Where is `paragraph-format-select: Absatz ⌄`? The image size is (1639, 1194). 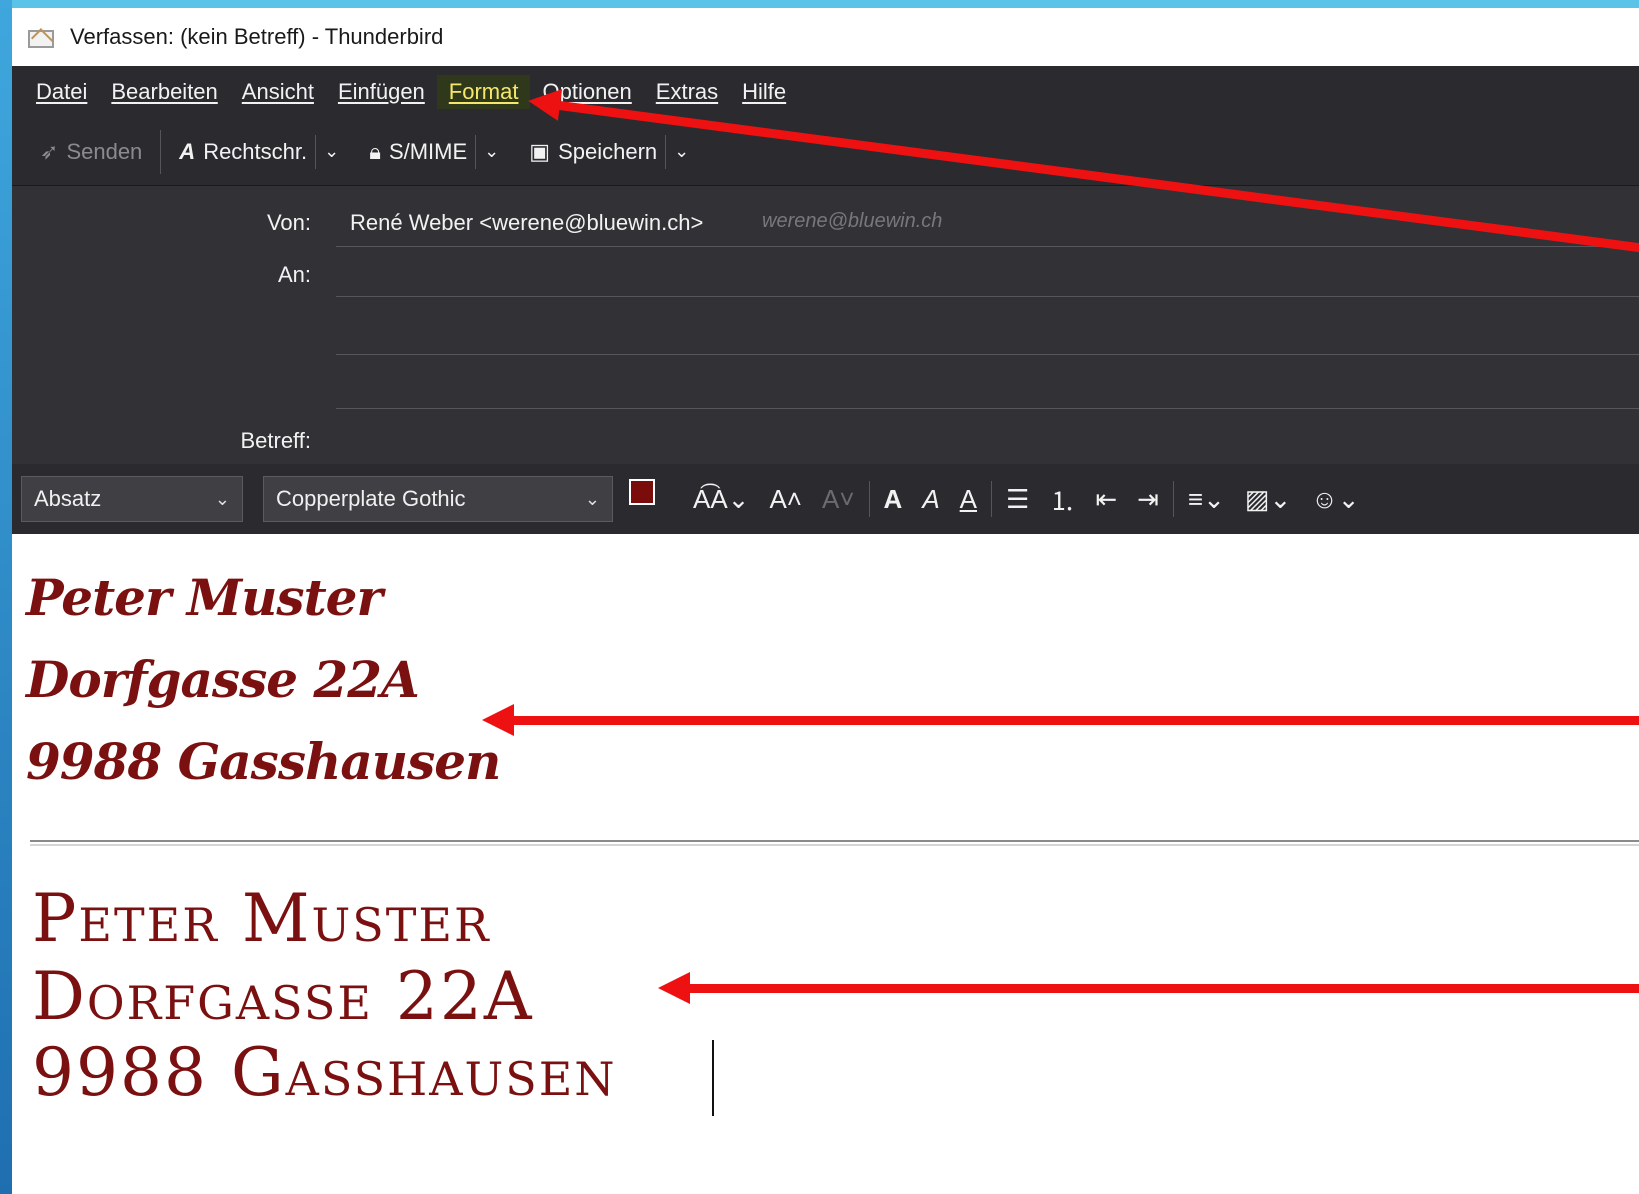 paragraph-format-select: Absatz ⌄ is located at coordinates (132, 499).